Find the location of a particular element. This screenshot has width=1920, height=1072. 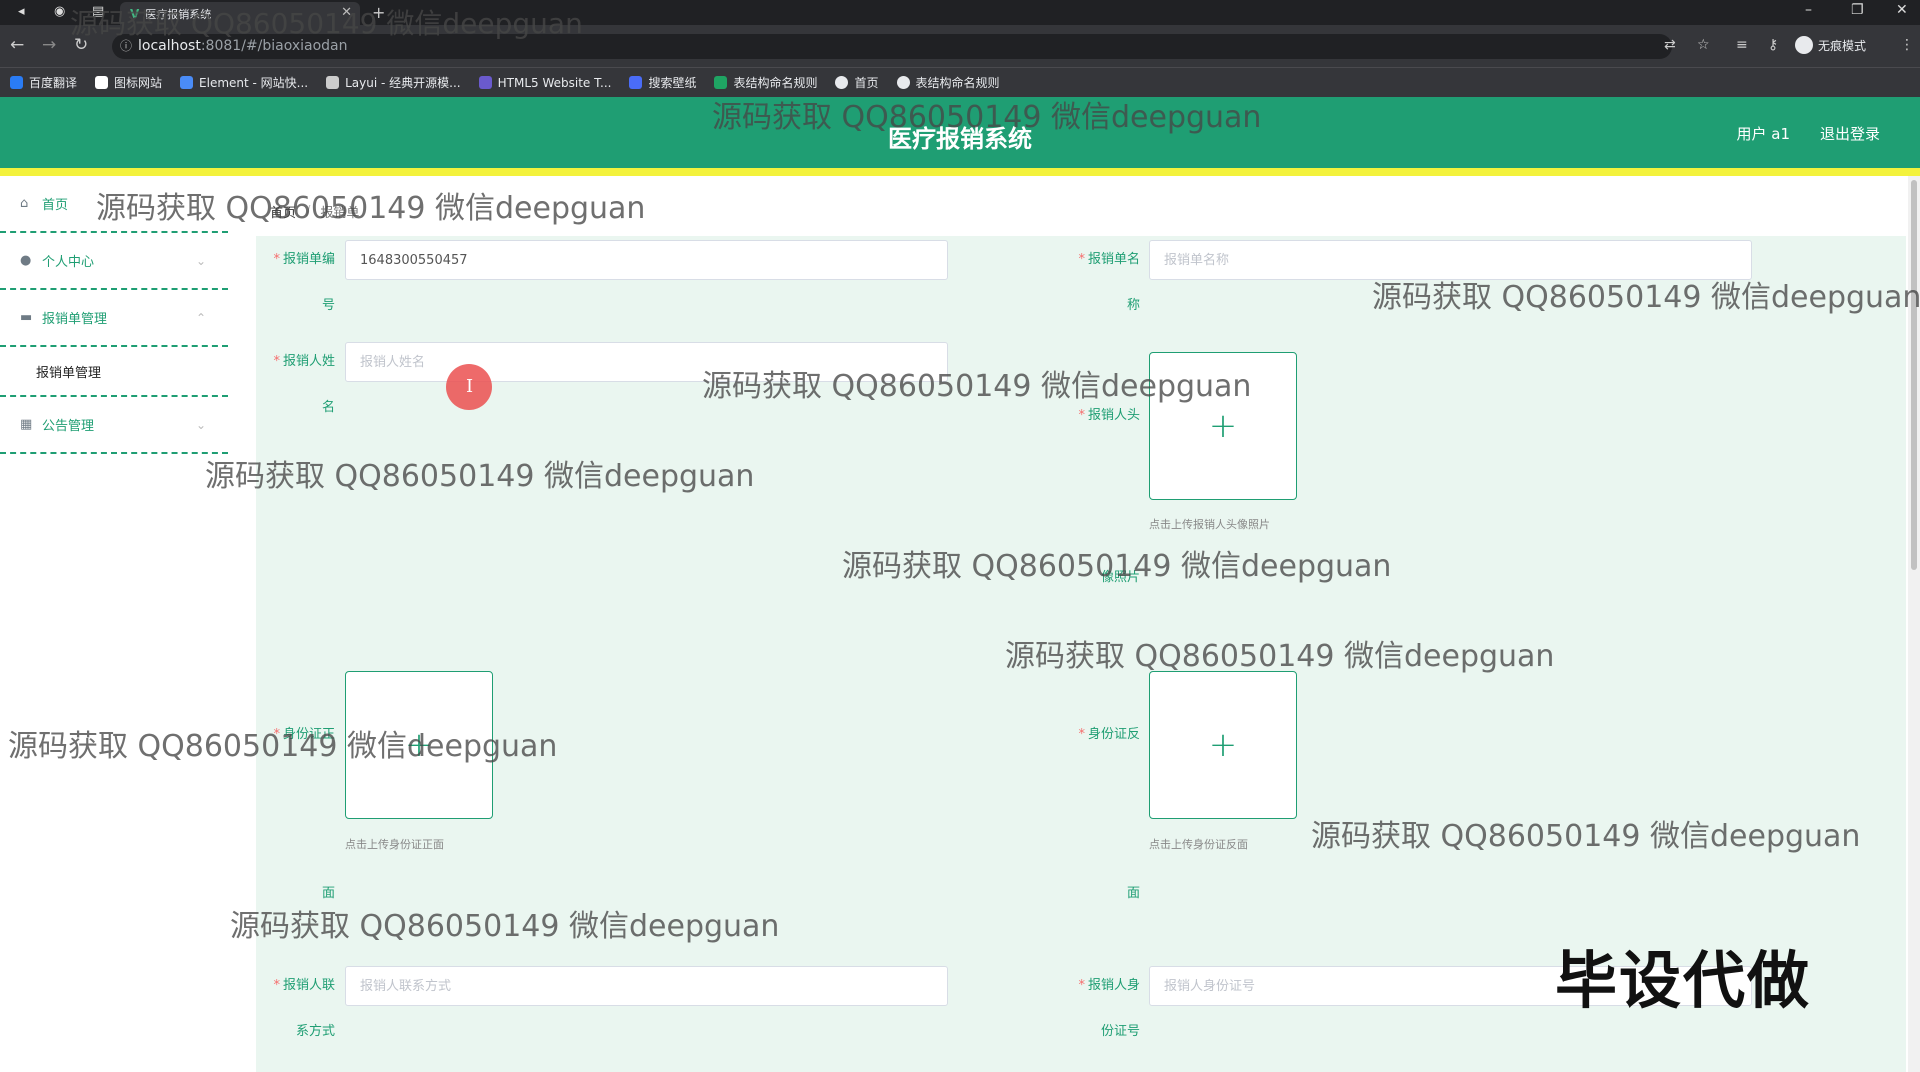

person-name-label-2: 名 is located at coordinates (328, 407).